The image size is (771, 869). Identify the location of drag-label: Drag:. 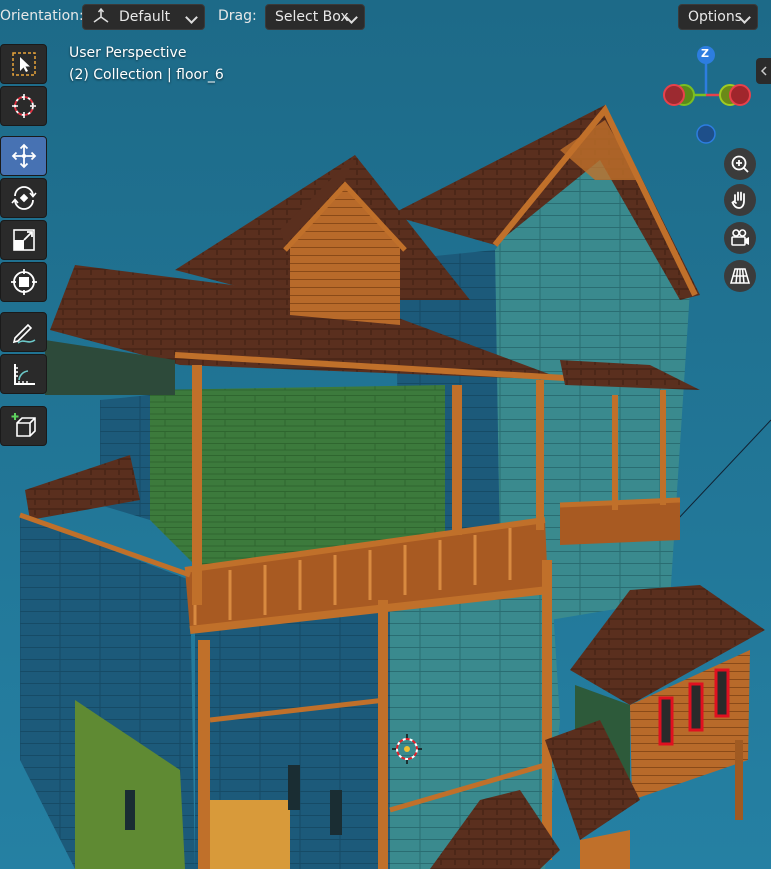
(237, 16).